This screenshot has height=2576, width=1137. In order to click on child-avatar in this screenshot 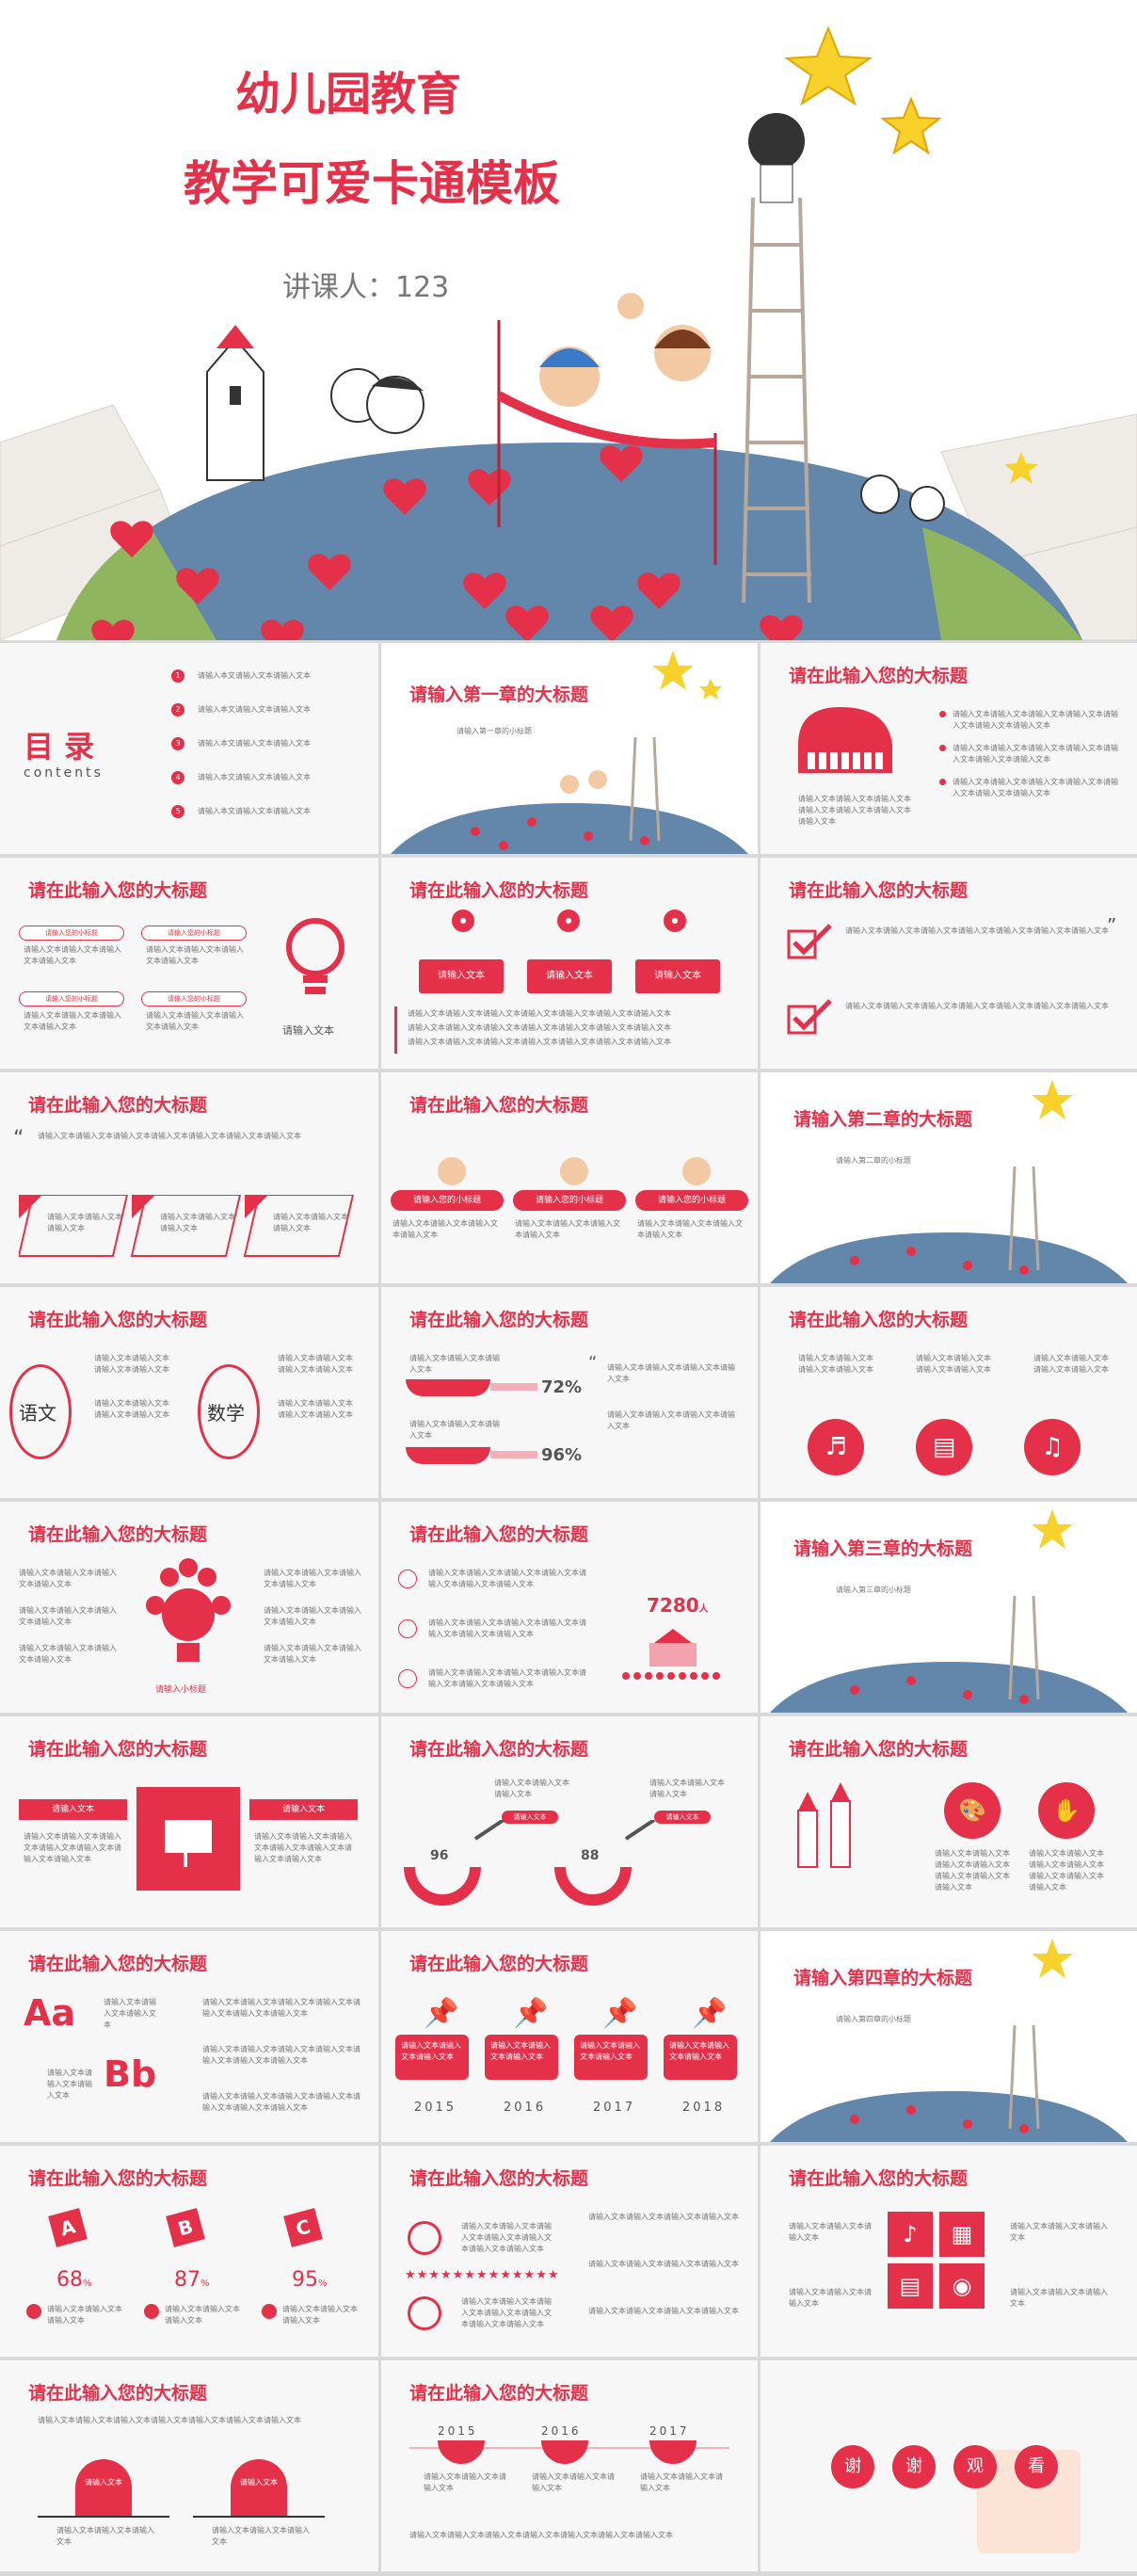, I will do `click(697, 1171)`.